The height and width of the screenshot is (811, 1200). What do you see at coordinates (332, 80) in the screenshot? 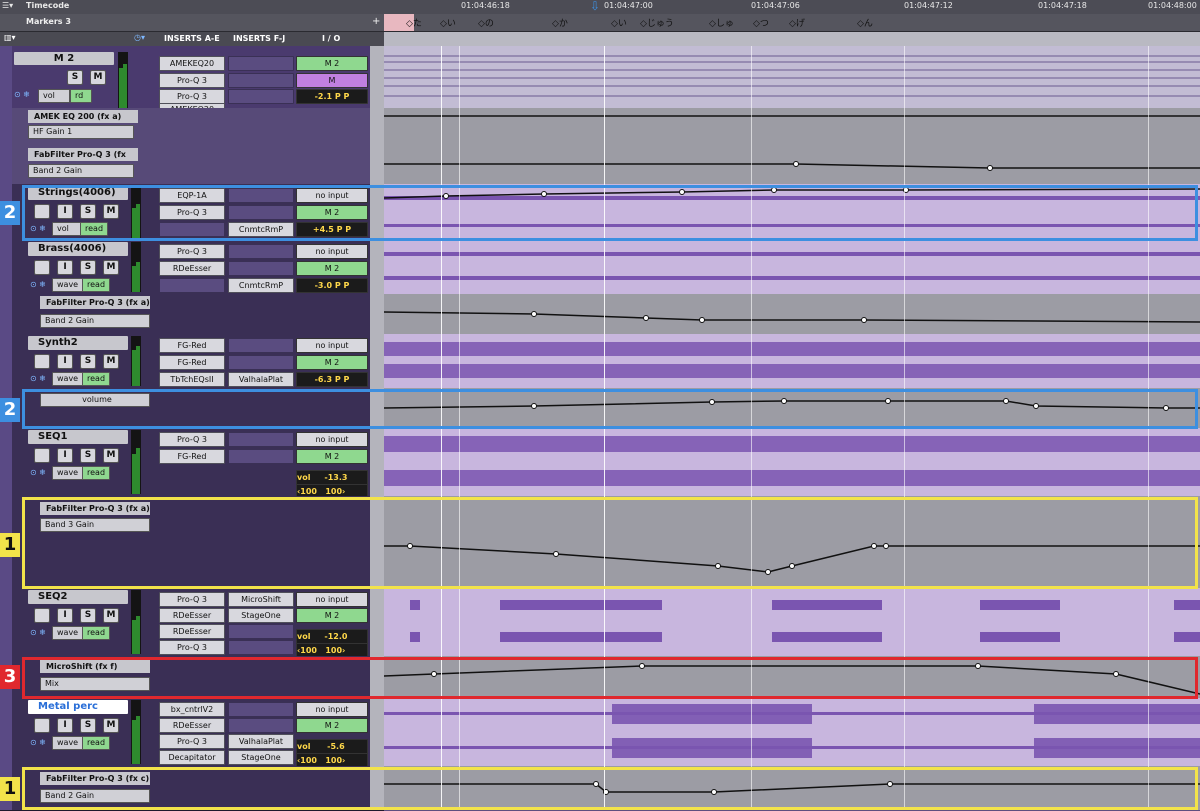
I see `output-select: M` at bounding box center [332, 80].